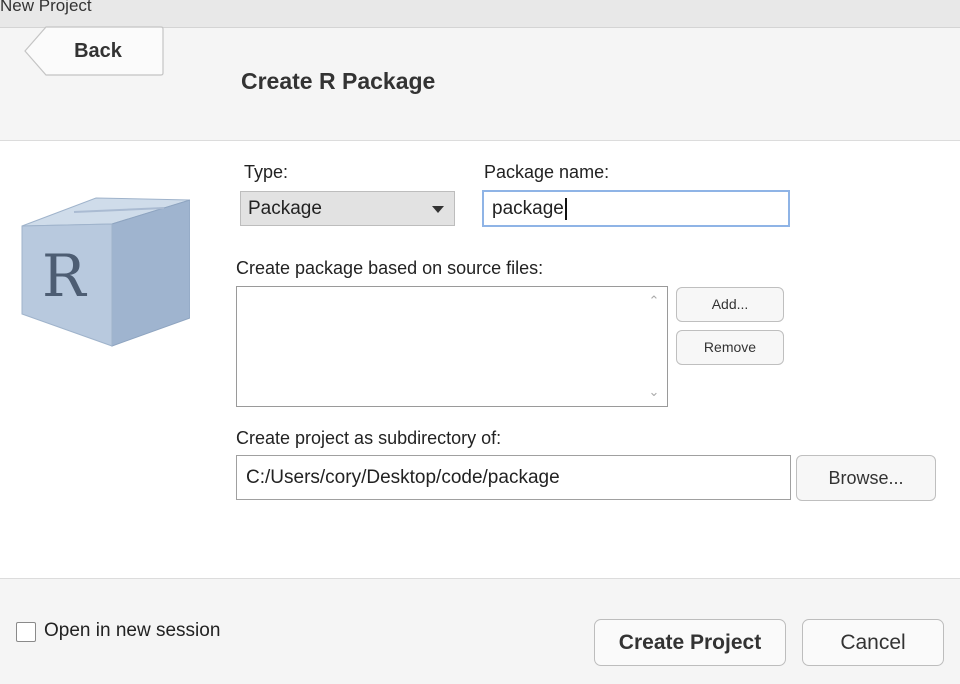 This screenshot has width=960, height=684. What do you see at coordinates (873, 642) in the screenshot?
I see `cancel-button: Cancel` at bounding box center [873, 642].